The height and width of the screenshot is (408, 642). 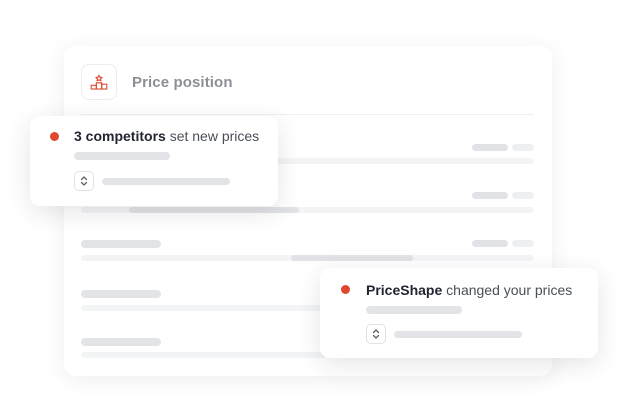 I want to click on notification-message: set new prices, so click(x=212, y=136).